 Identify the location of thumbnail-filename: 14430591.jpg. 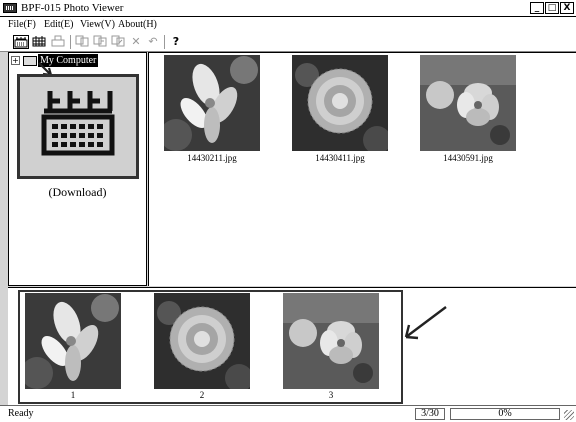
(468, 158).